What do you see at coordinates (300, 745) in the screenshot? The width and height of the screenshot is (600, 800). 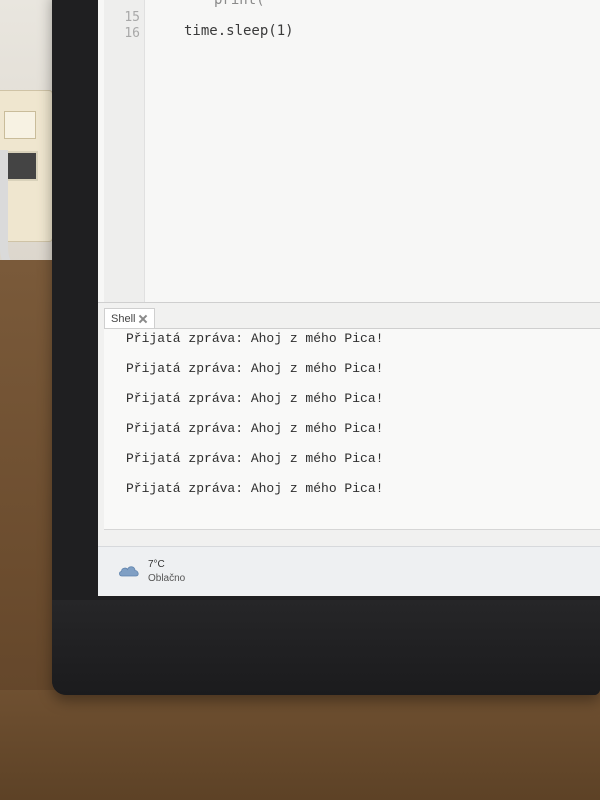 I see `desk-edge` at bounding box center [300, 745].